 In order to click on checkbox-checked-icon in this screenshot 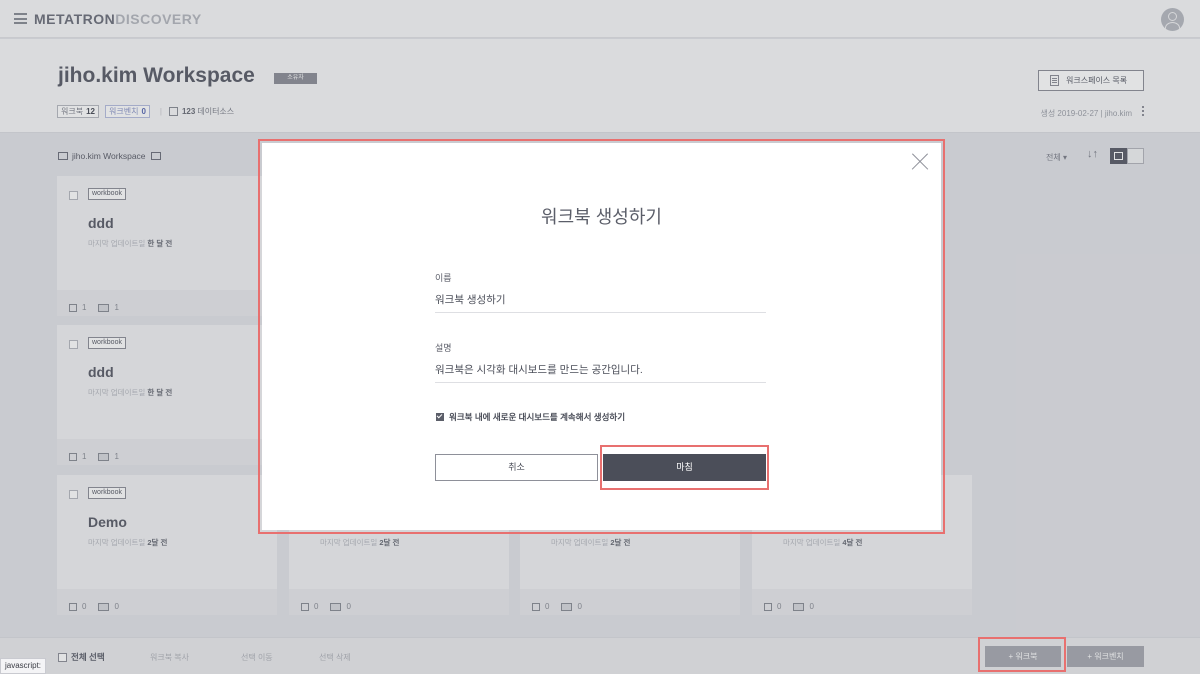, I will do `click(440, 417)`.